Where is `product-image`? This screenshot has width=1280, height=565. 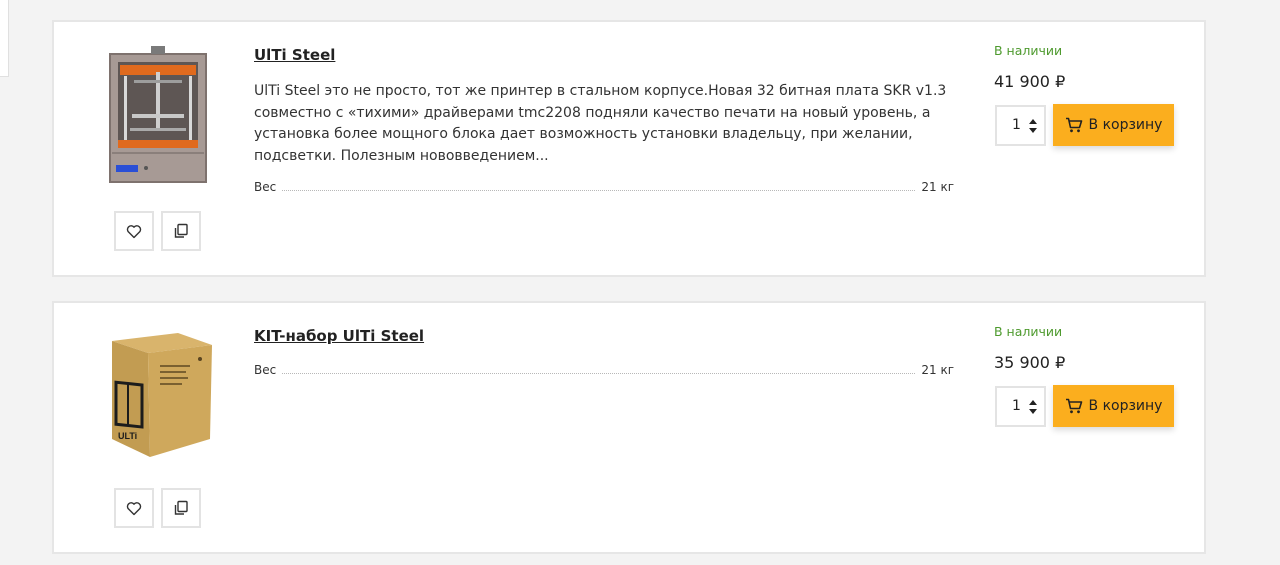 product-image is located at coordinates (159, 114).